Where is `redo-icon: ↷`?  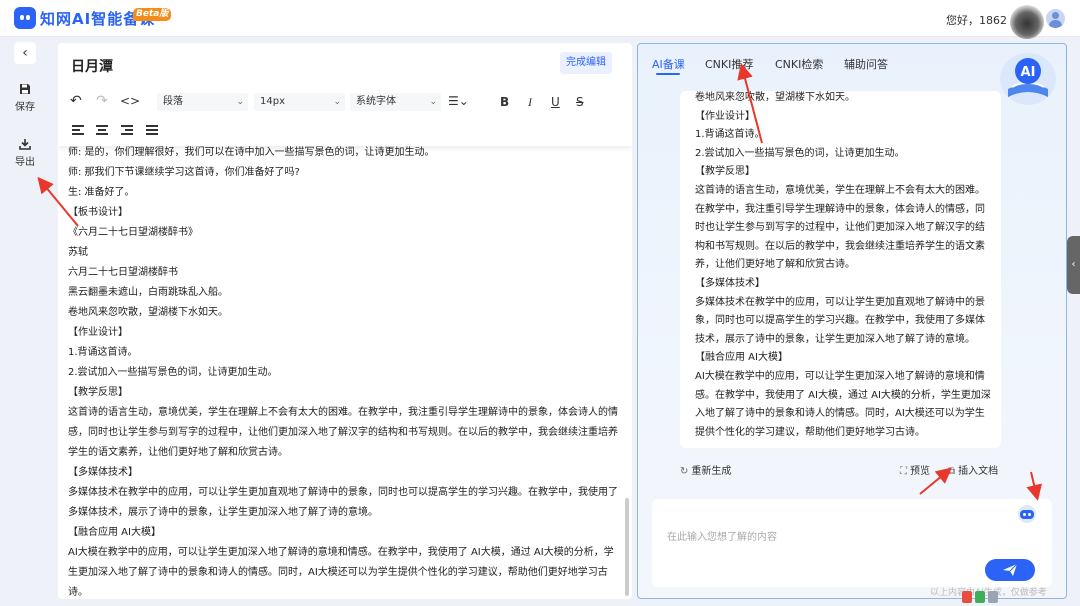 redo-icon: ↷ is located at coordinates (102, 101).